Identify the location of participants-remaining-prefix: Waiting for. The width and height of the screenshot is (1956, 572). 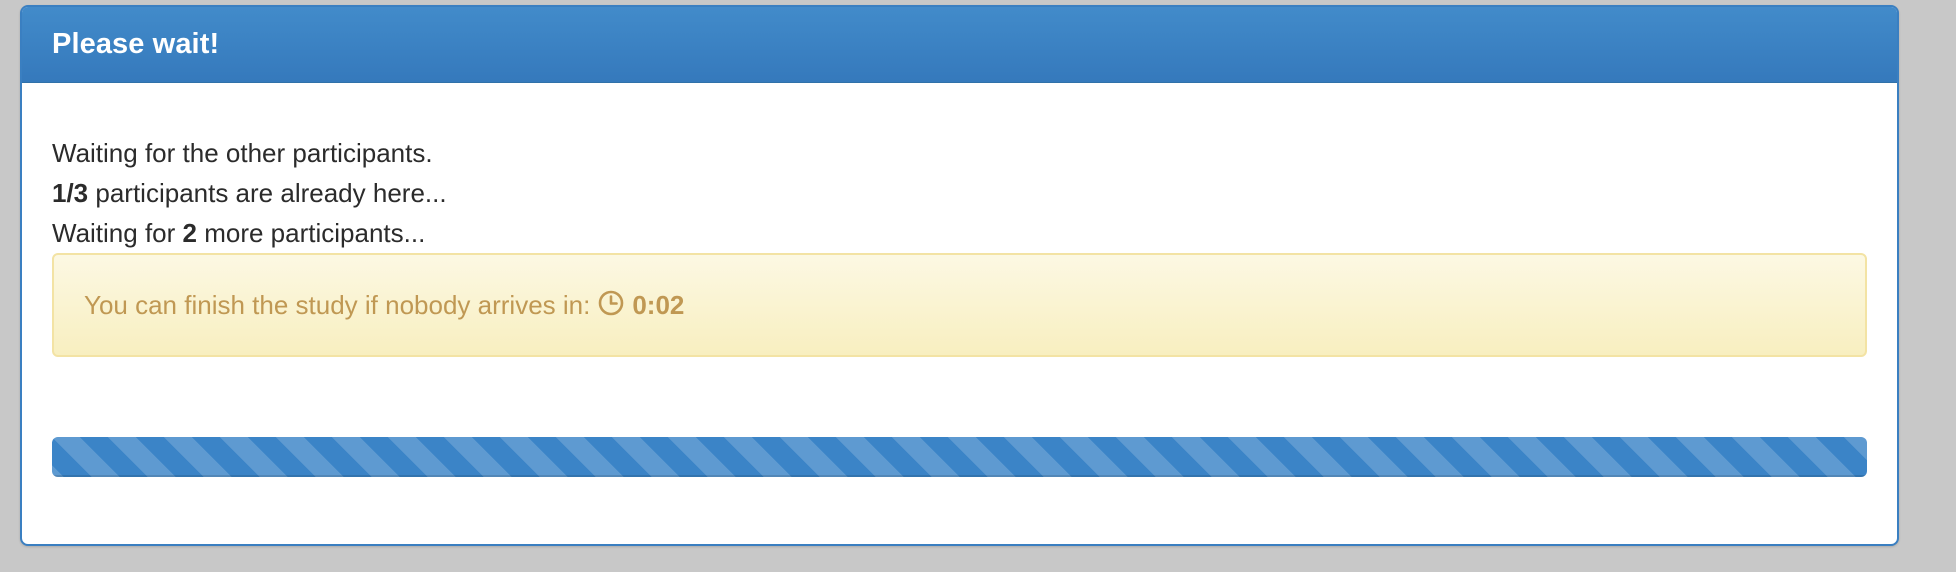
(117, 233).